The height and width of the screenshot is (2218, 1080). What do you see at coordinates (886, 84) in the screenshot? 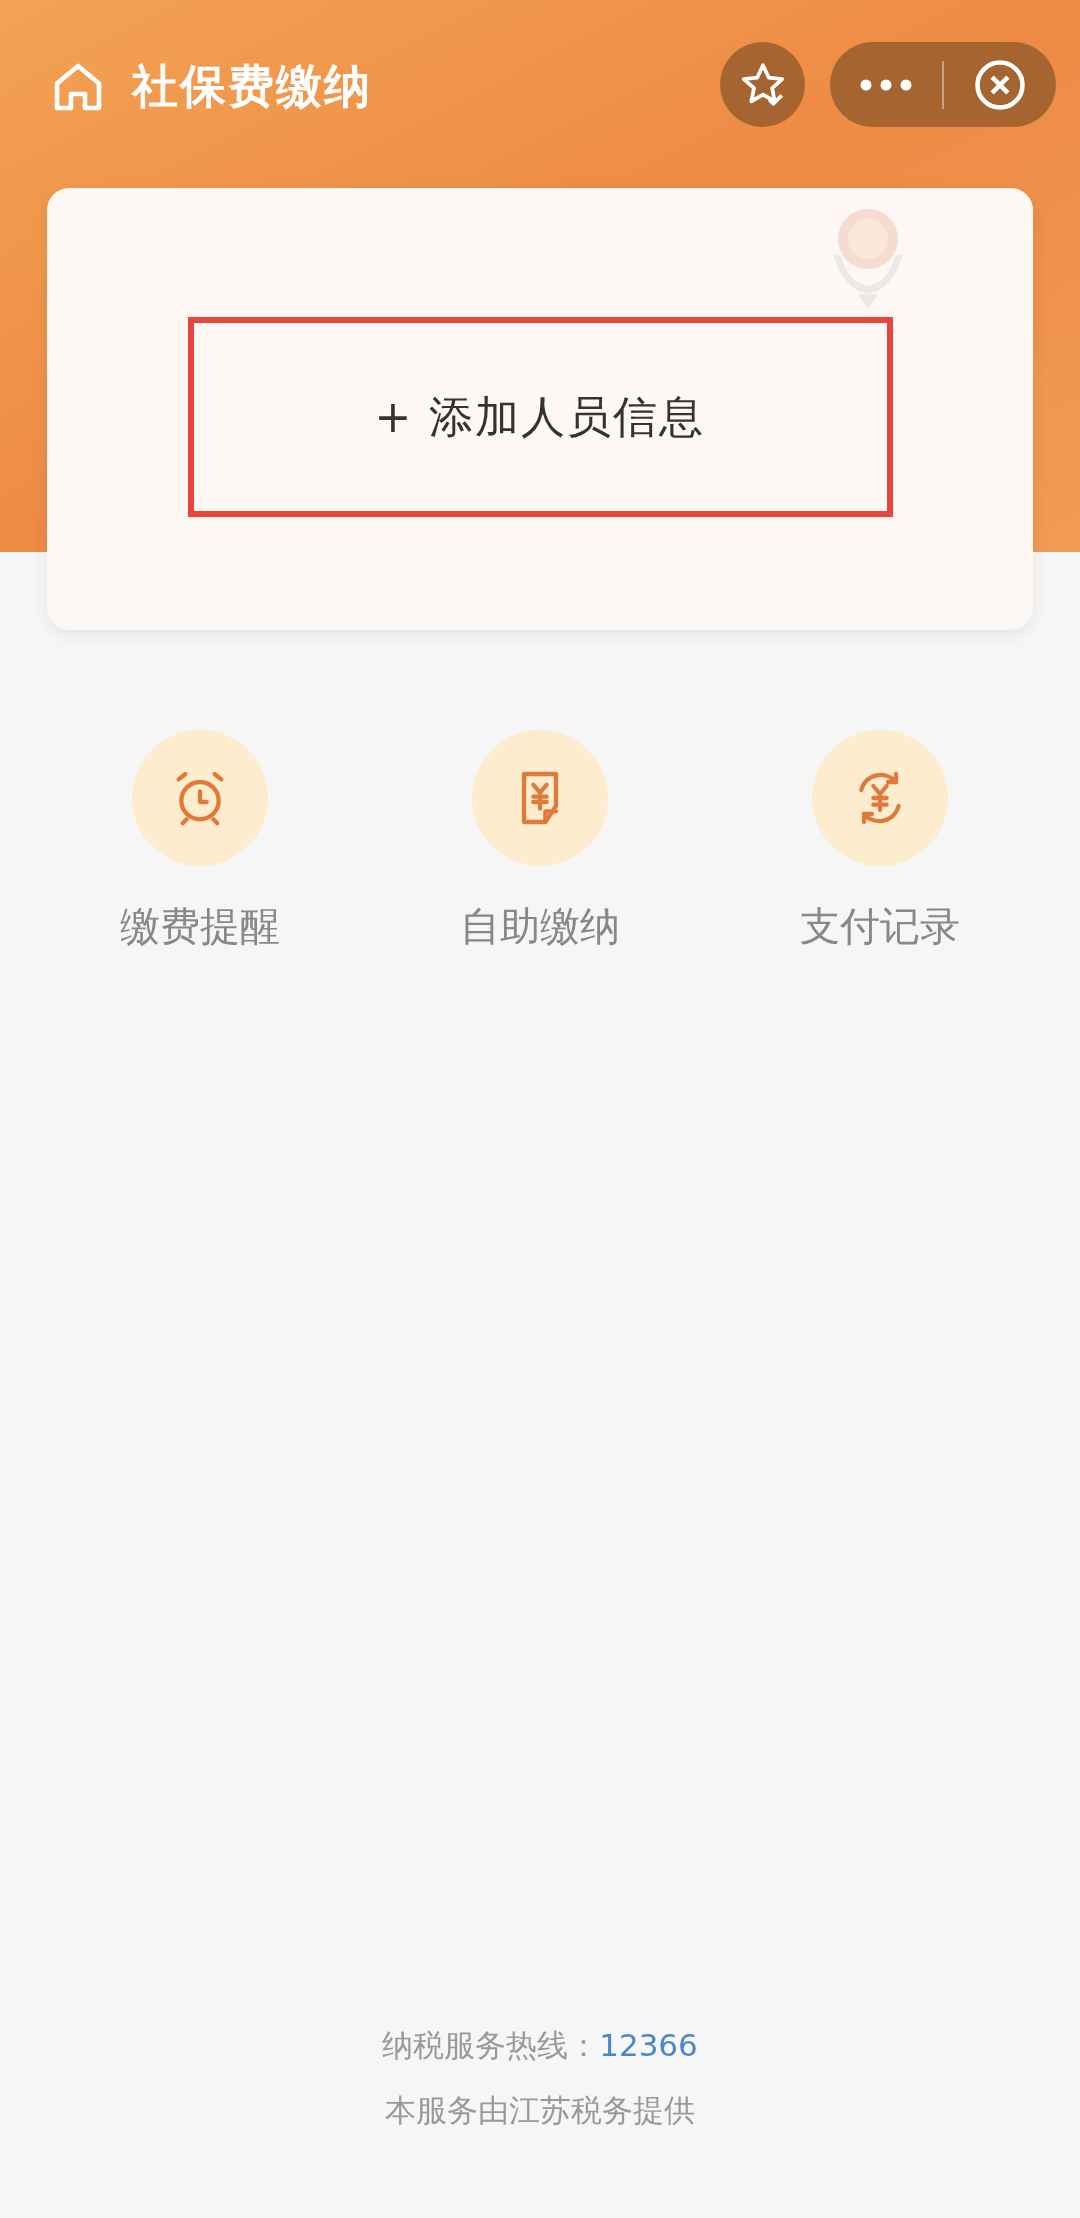
I see `more-icon` at bounding box center [886, 84].